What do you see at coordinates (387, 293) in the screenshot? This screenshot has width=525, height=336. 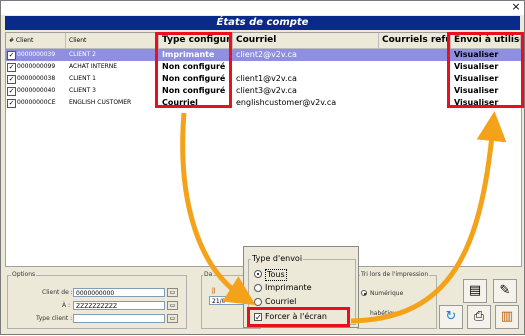 I see `tri-numerique-label: Numérique` at bounding box center [387, 293].